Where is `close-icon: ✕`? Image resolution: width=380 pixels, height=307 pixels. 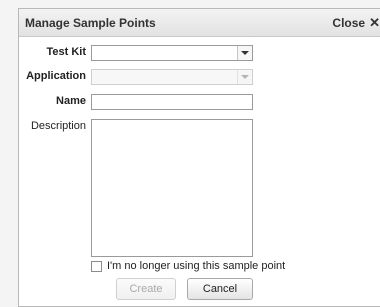 close-icon: ✕ is located at coordinates (374, 22).